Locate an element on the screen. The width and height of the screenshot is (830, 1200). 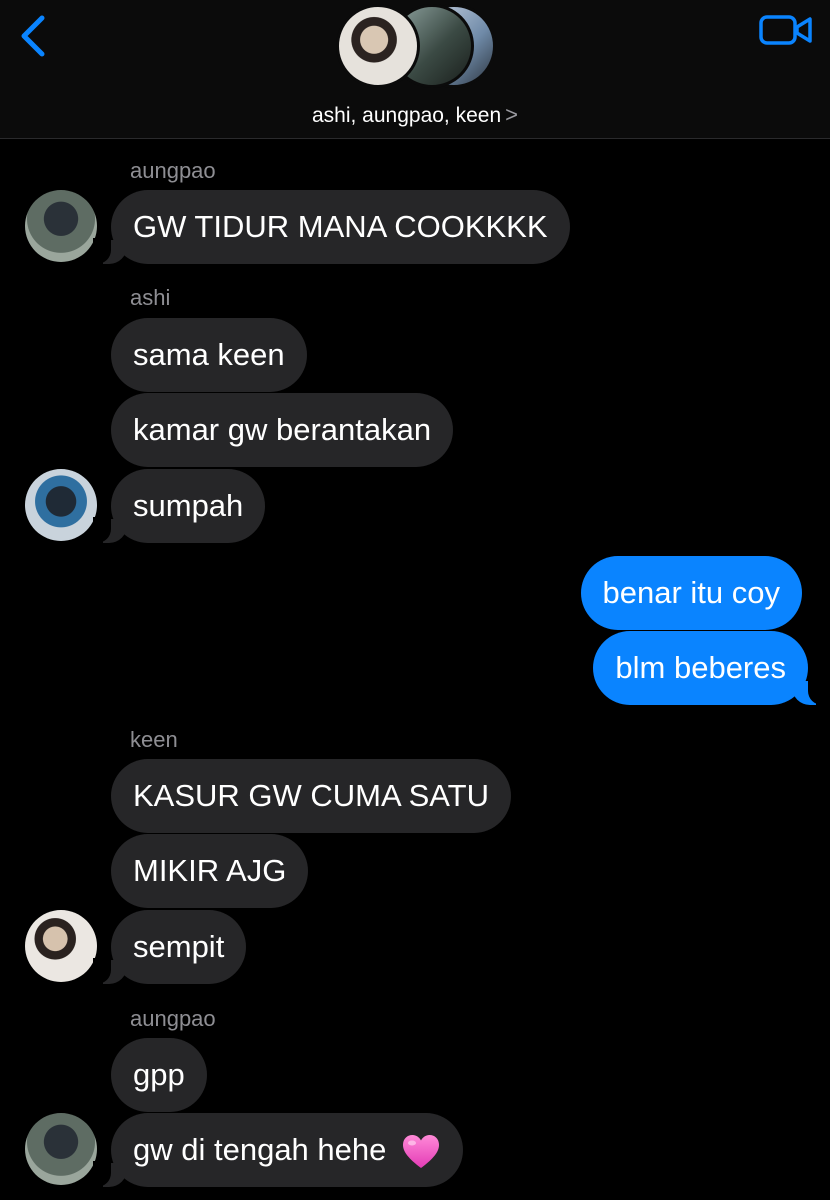
pink-heart-icon is located at coordinates (421, 1151).